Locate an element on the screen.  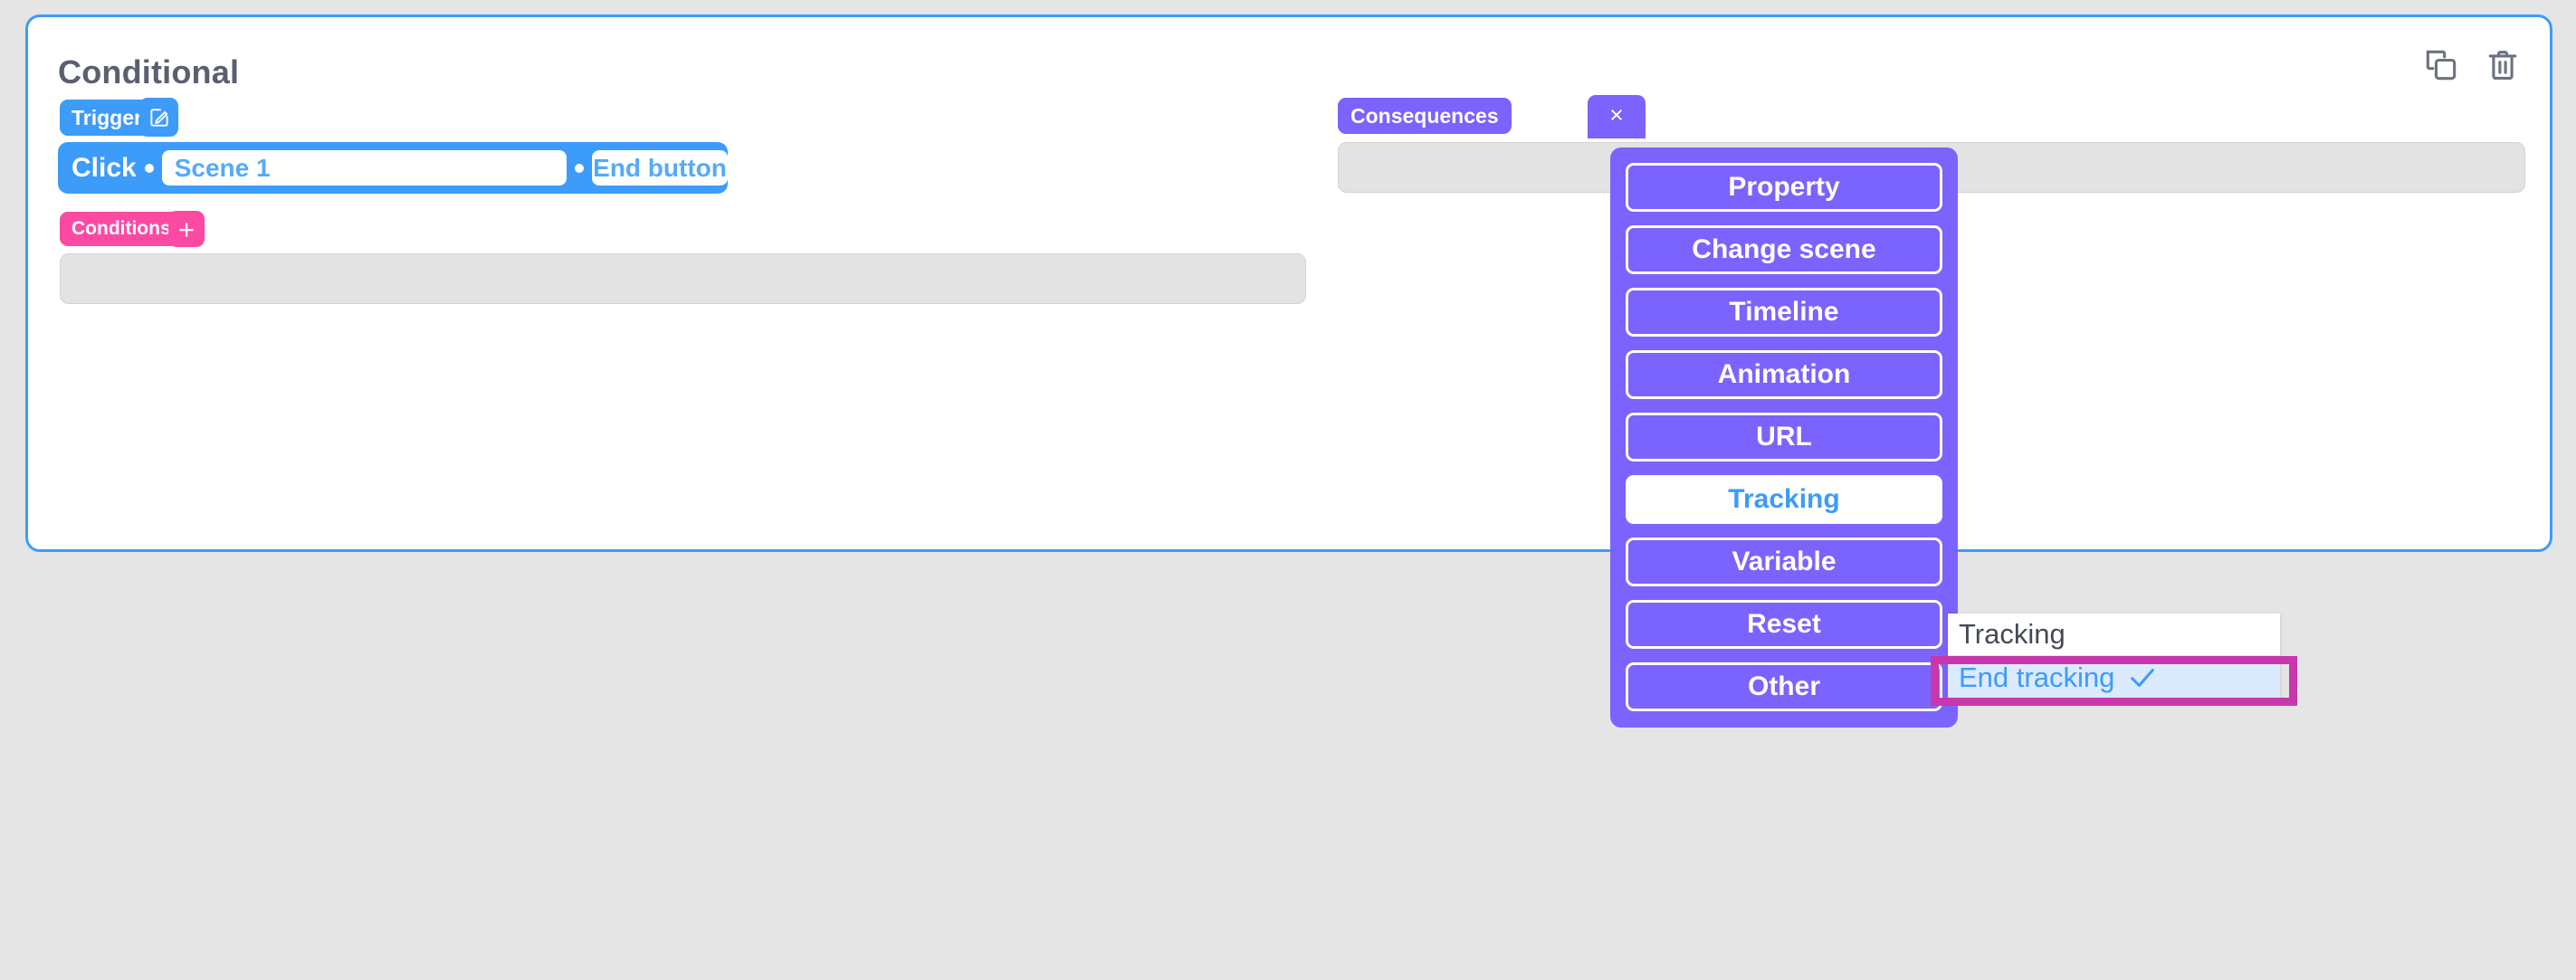
close-icon: × is located at coordinates (1617, 117).